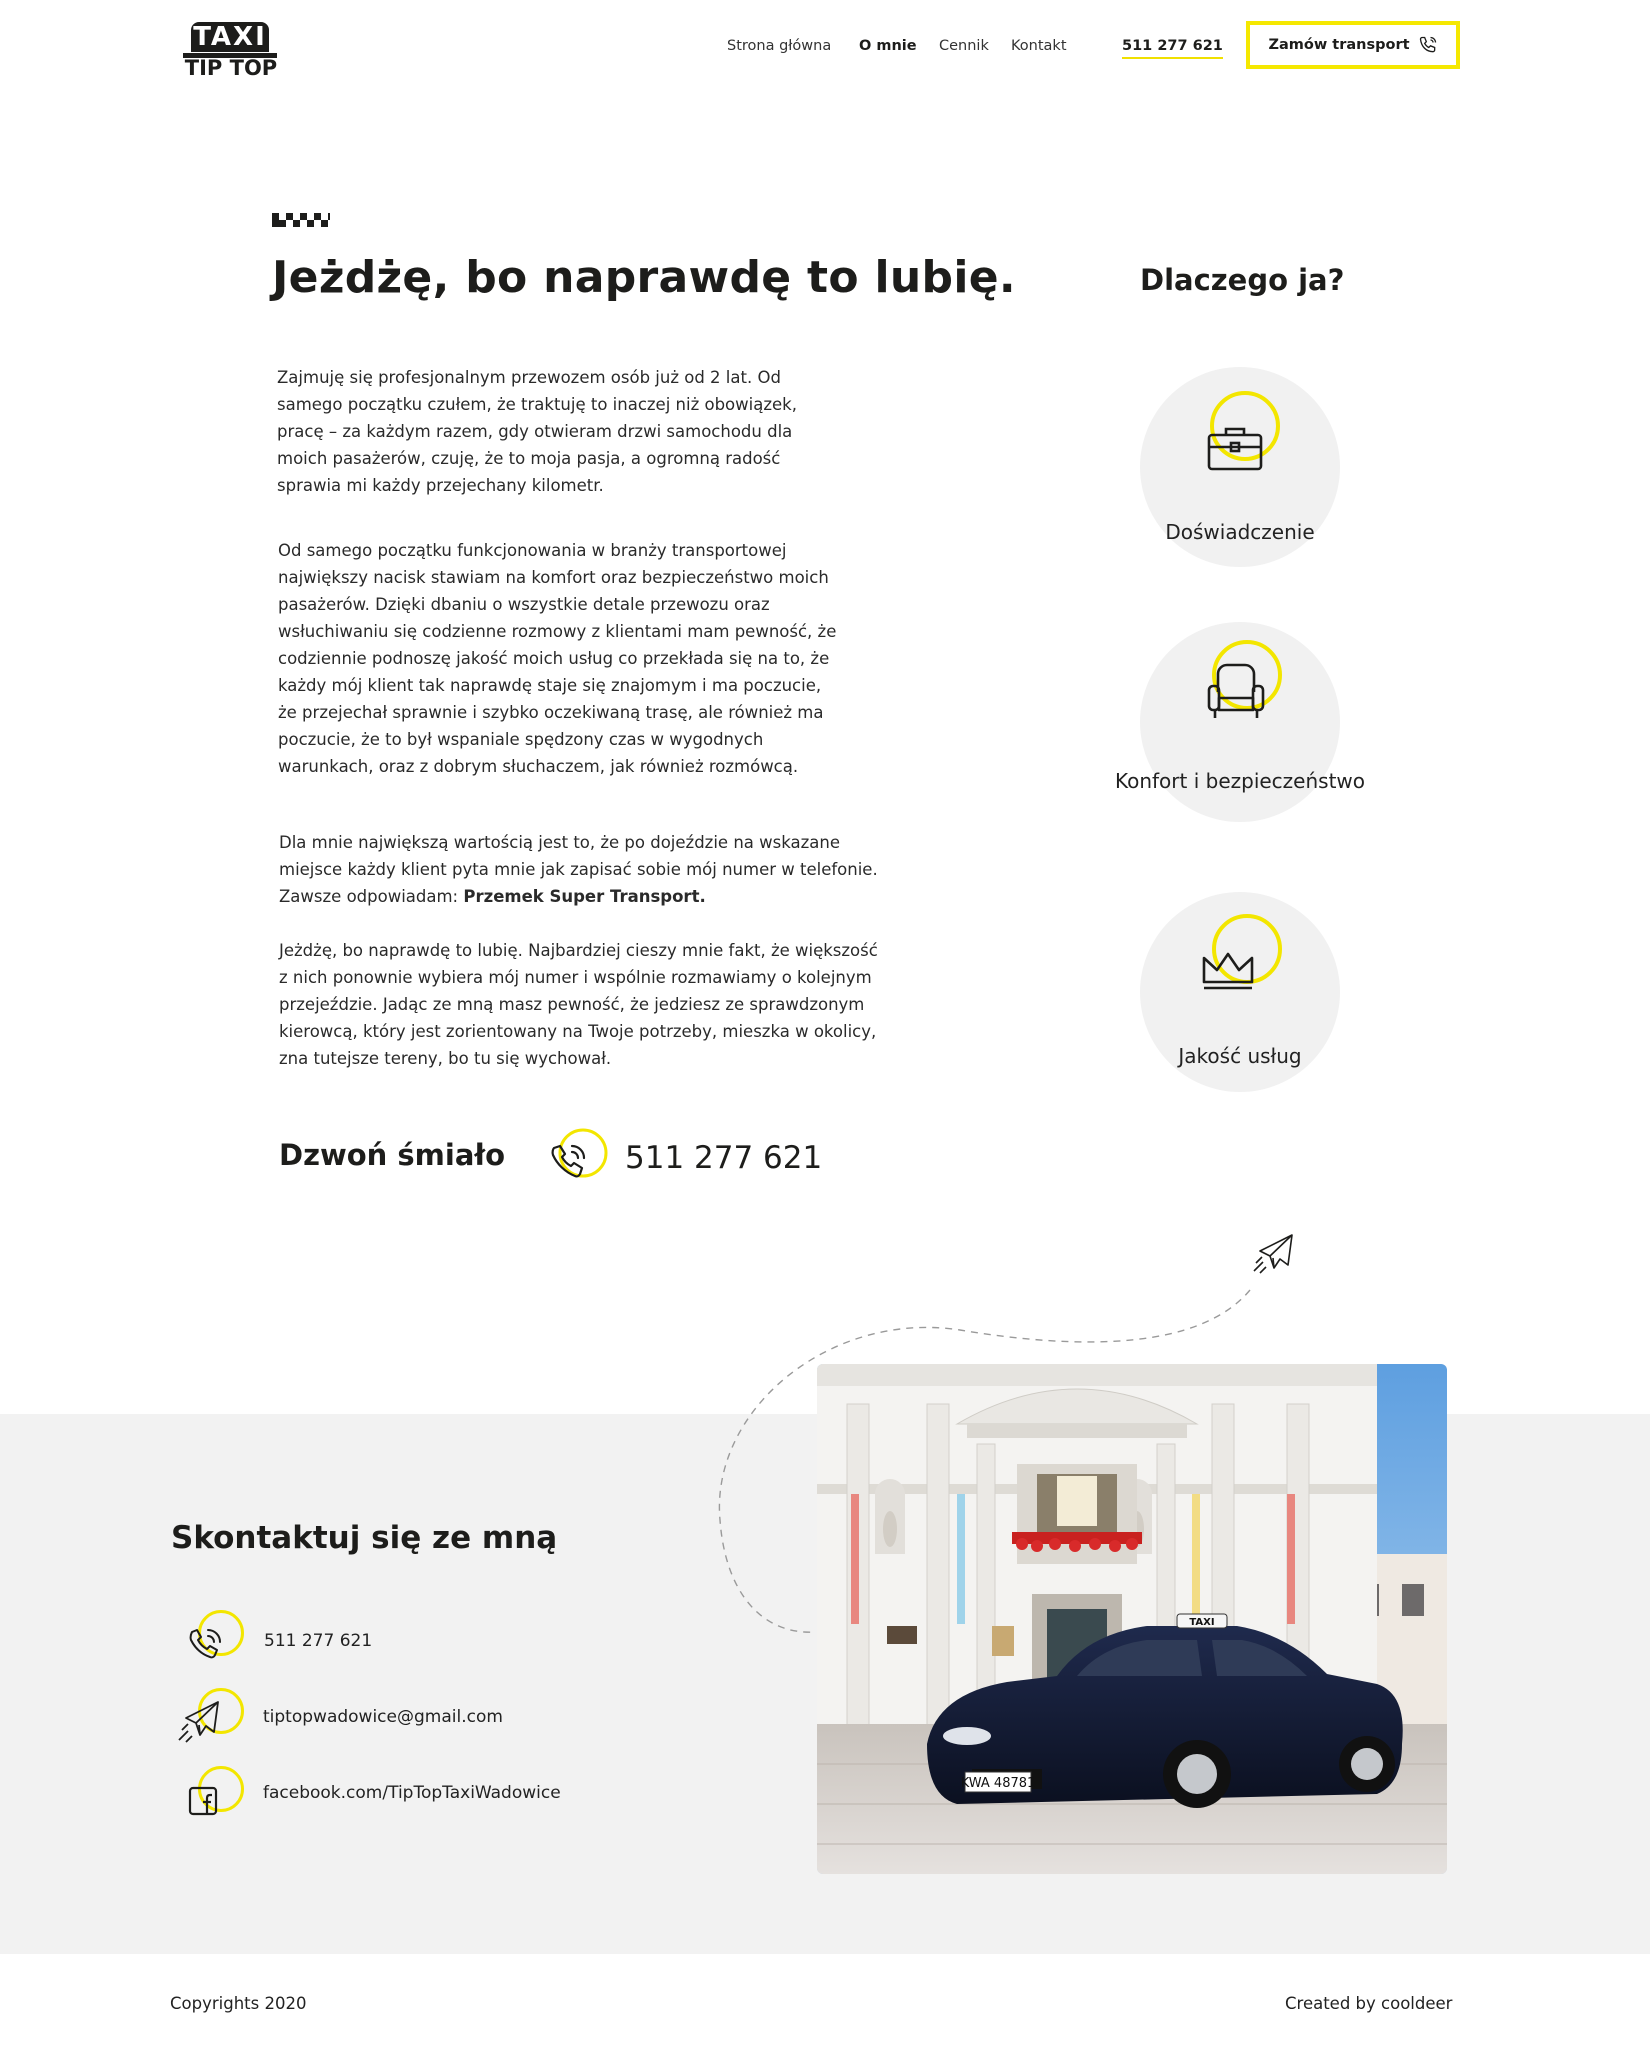 The height and width of the screenshot is (2058, 1650). Describe the element at coordinates (231, 68) in the screenshot. I see `logo-bottom-text: TIP TOP` at that location.